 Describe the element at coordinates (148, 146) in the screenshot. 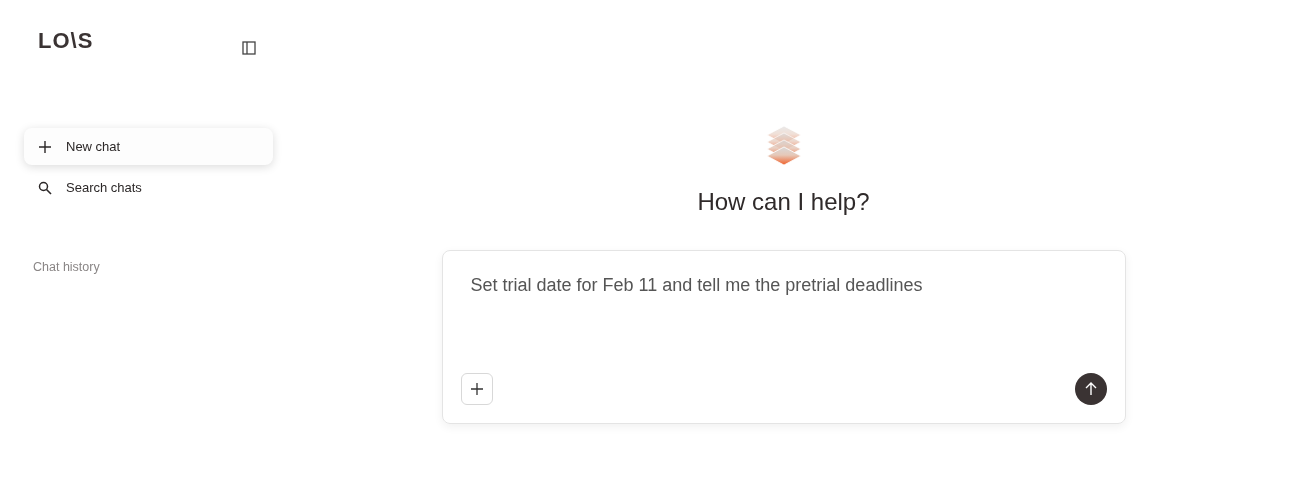

I see `sidebar-item: New chat` at that location.